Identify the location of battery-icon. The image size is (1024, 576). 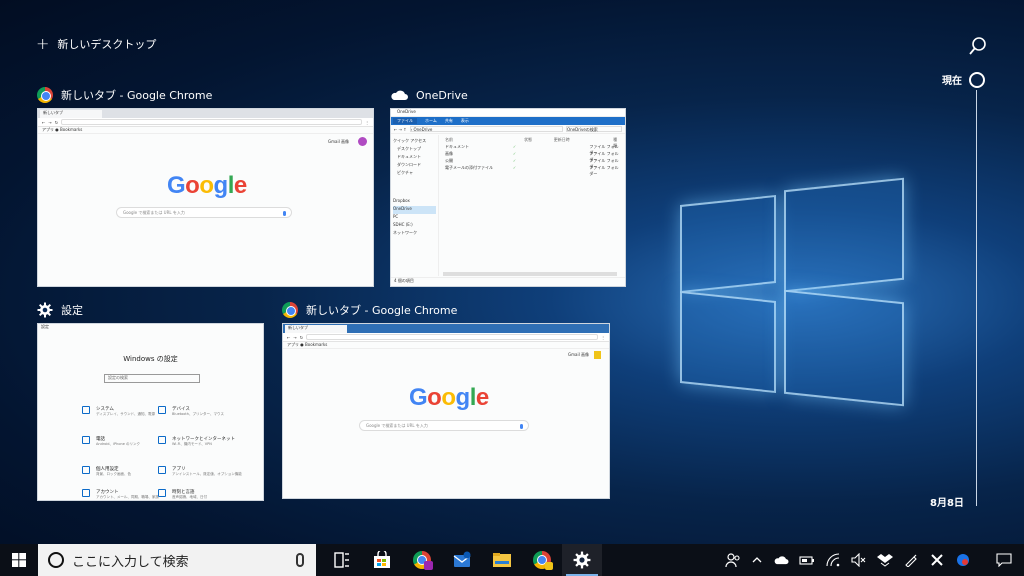
(807, 560).